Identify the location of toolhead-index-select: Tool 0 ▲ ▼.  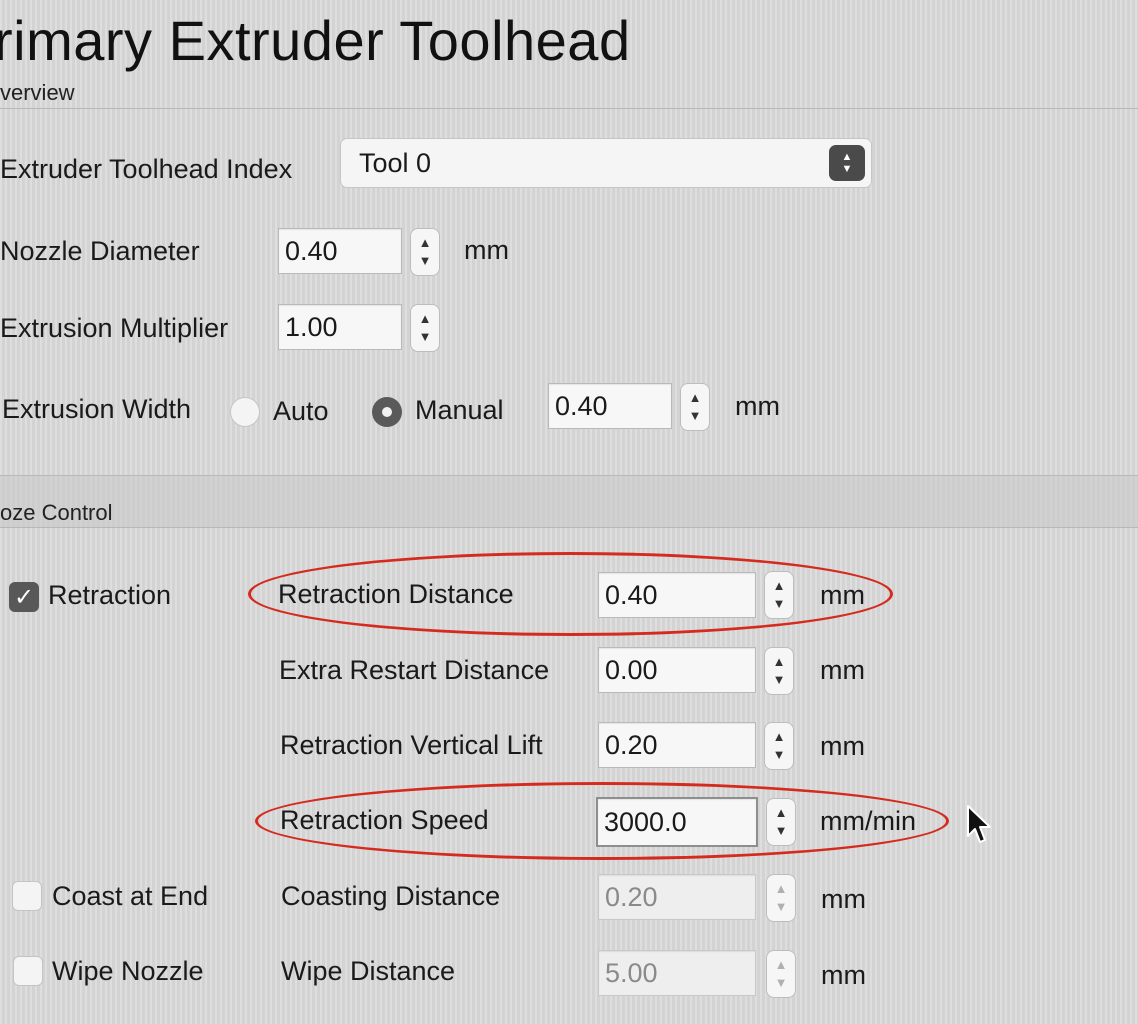
(606, 163).